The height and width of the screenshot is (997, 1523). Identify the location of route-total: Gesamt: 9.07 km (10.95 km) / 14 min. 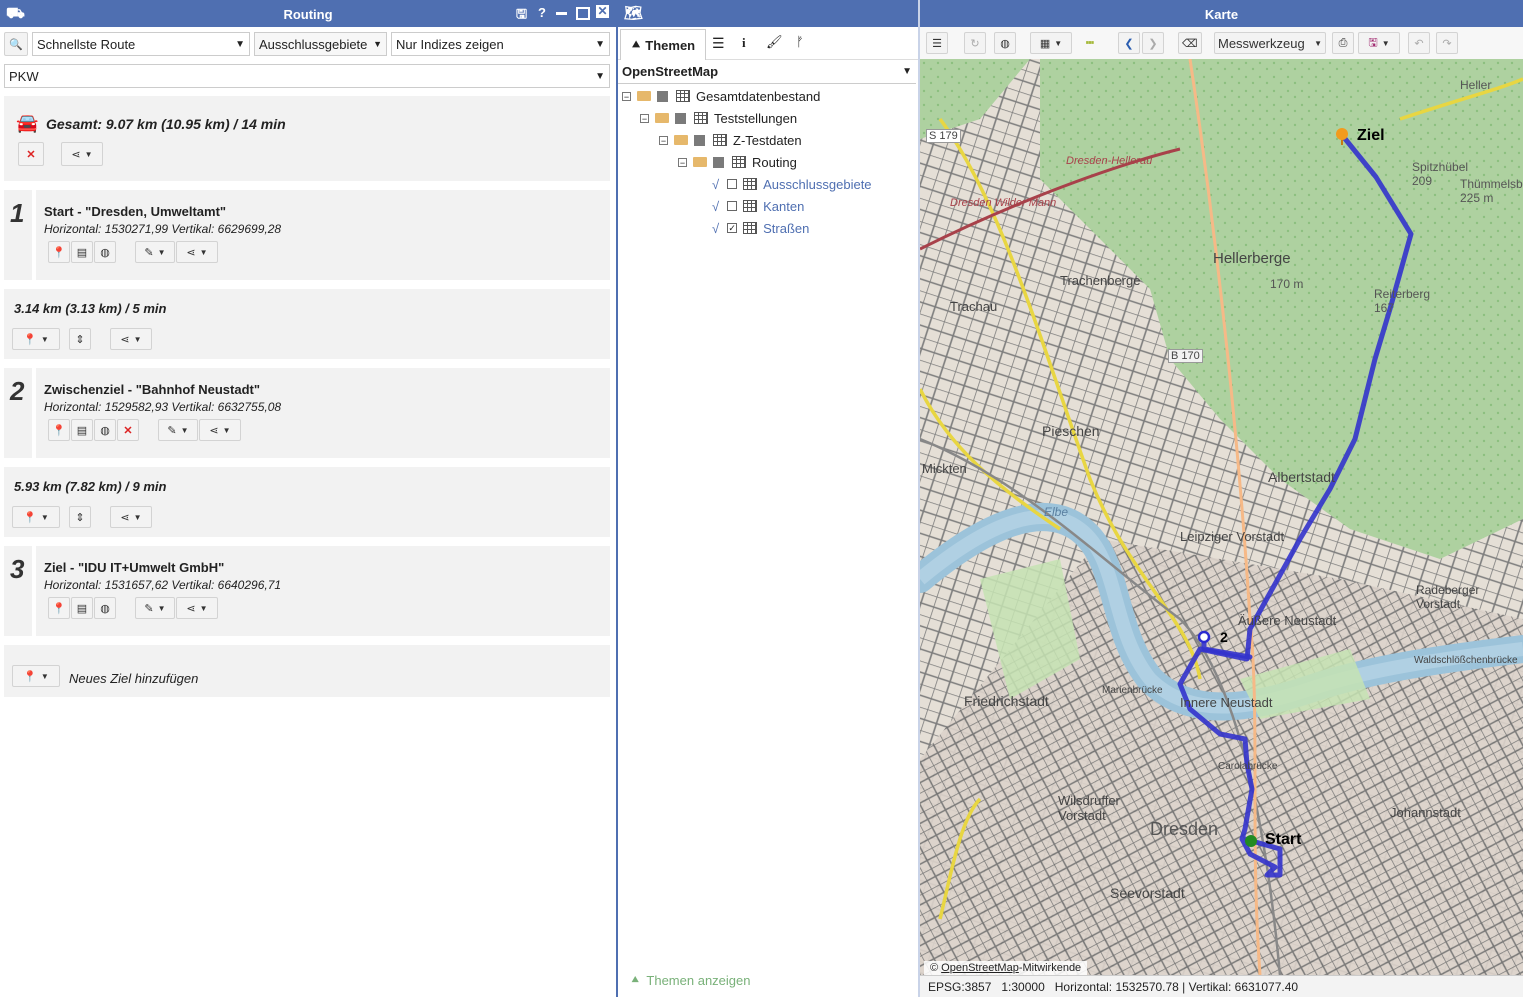
(166, 124).